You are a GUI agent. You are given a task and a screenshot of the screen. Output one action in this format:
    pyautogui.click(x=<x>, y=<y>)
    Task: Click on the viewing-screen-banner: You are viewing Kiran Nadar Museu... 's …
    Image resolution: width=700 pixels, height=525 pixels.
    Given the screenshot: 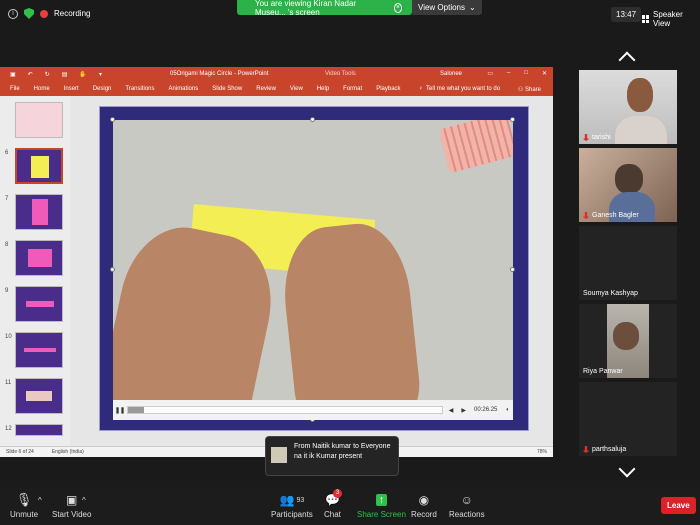 What is the action you would take?
    pyautogui.click(x=324, y=8)
    